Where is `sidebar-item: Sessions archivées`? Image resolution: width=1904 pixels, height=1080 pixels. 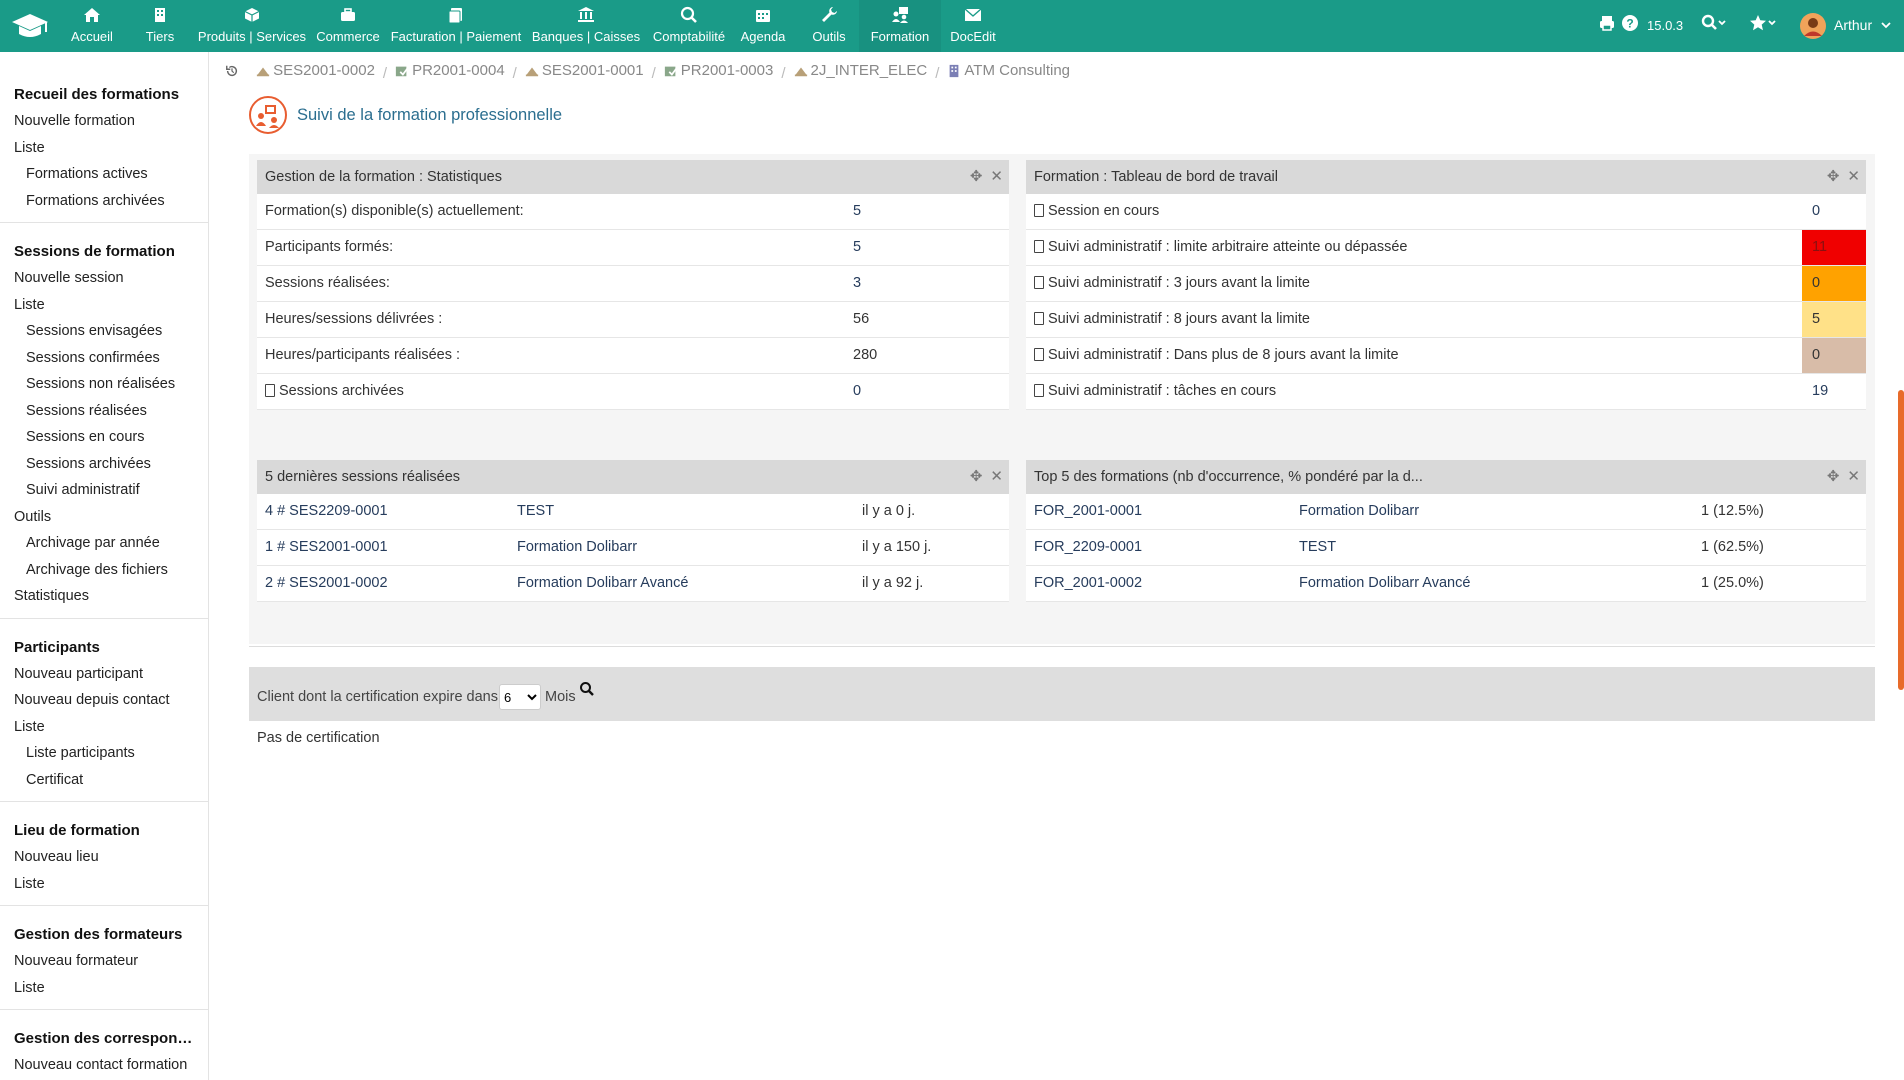
sidebar-item: Sessions archivées is located at coordinates (104, 464).